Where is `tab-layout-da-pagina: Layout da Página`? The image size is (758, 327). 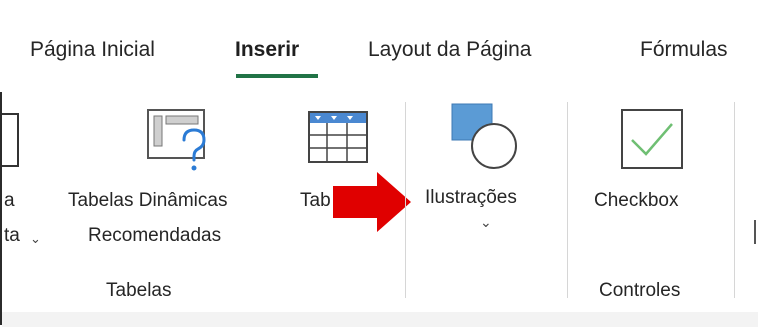 tab-layout-da-pagina: Layout da Página is located at coordinates (449, 50).